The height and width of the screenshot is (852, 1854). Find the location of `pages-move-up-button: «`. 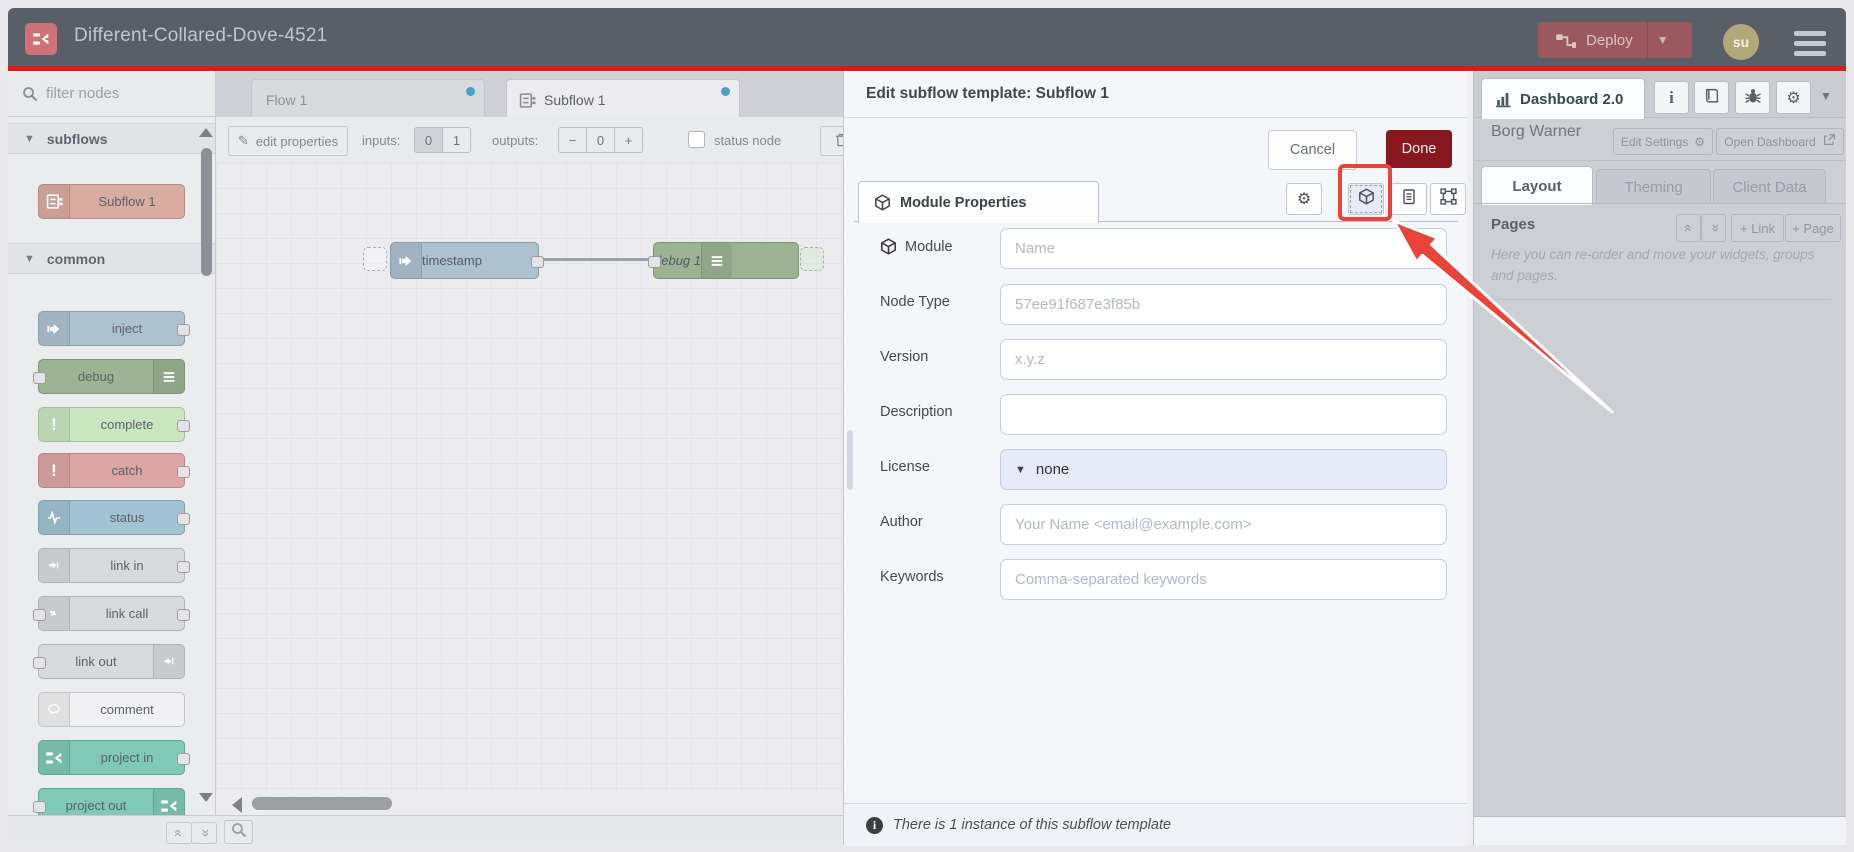

pages-move-up-button: « is located at coordinates (1688, 228).